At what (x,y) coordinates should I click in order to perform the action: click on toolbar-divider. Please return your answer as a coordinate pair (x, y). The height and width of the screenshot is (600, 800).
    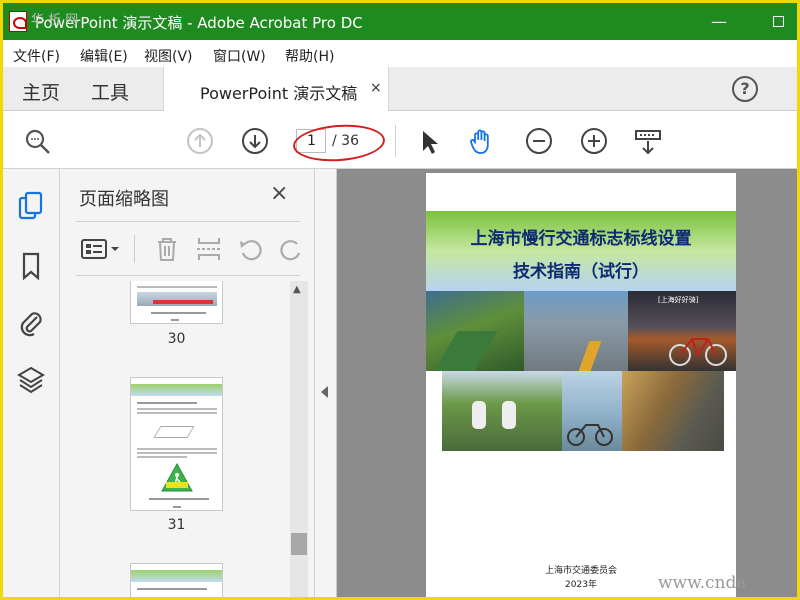
    Looking at the image, I should click on (395, 141).